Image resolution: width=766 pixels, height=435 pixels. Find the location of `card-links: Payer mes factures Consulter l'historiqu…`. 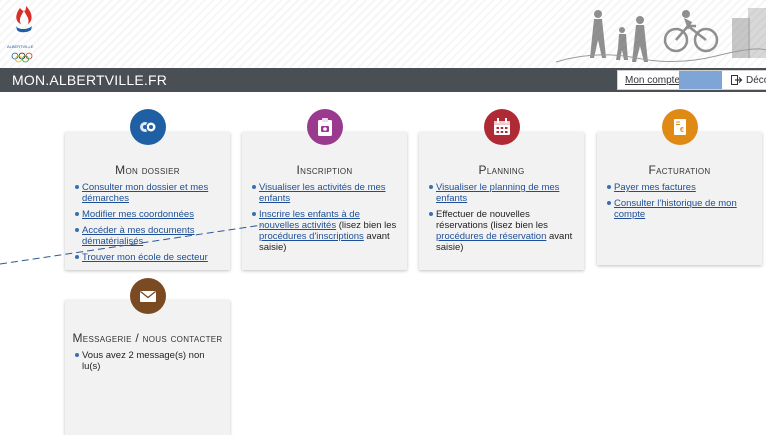

card-links: Payer mes factures Consulter l'historiqu… is located at coordinates (680, 203).